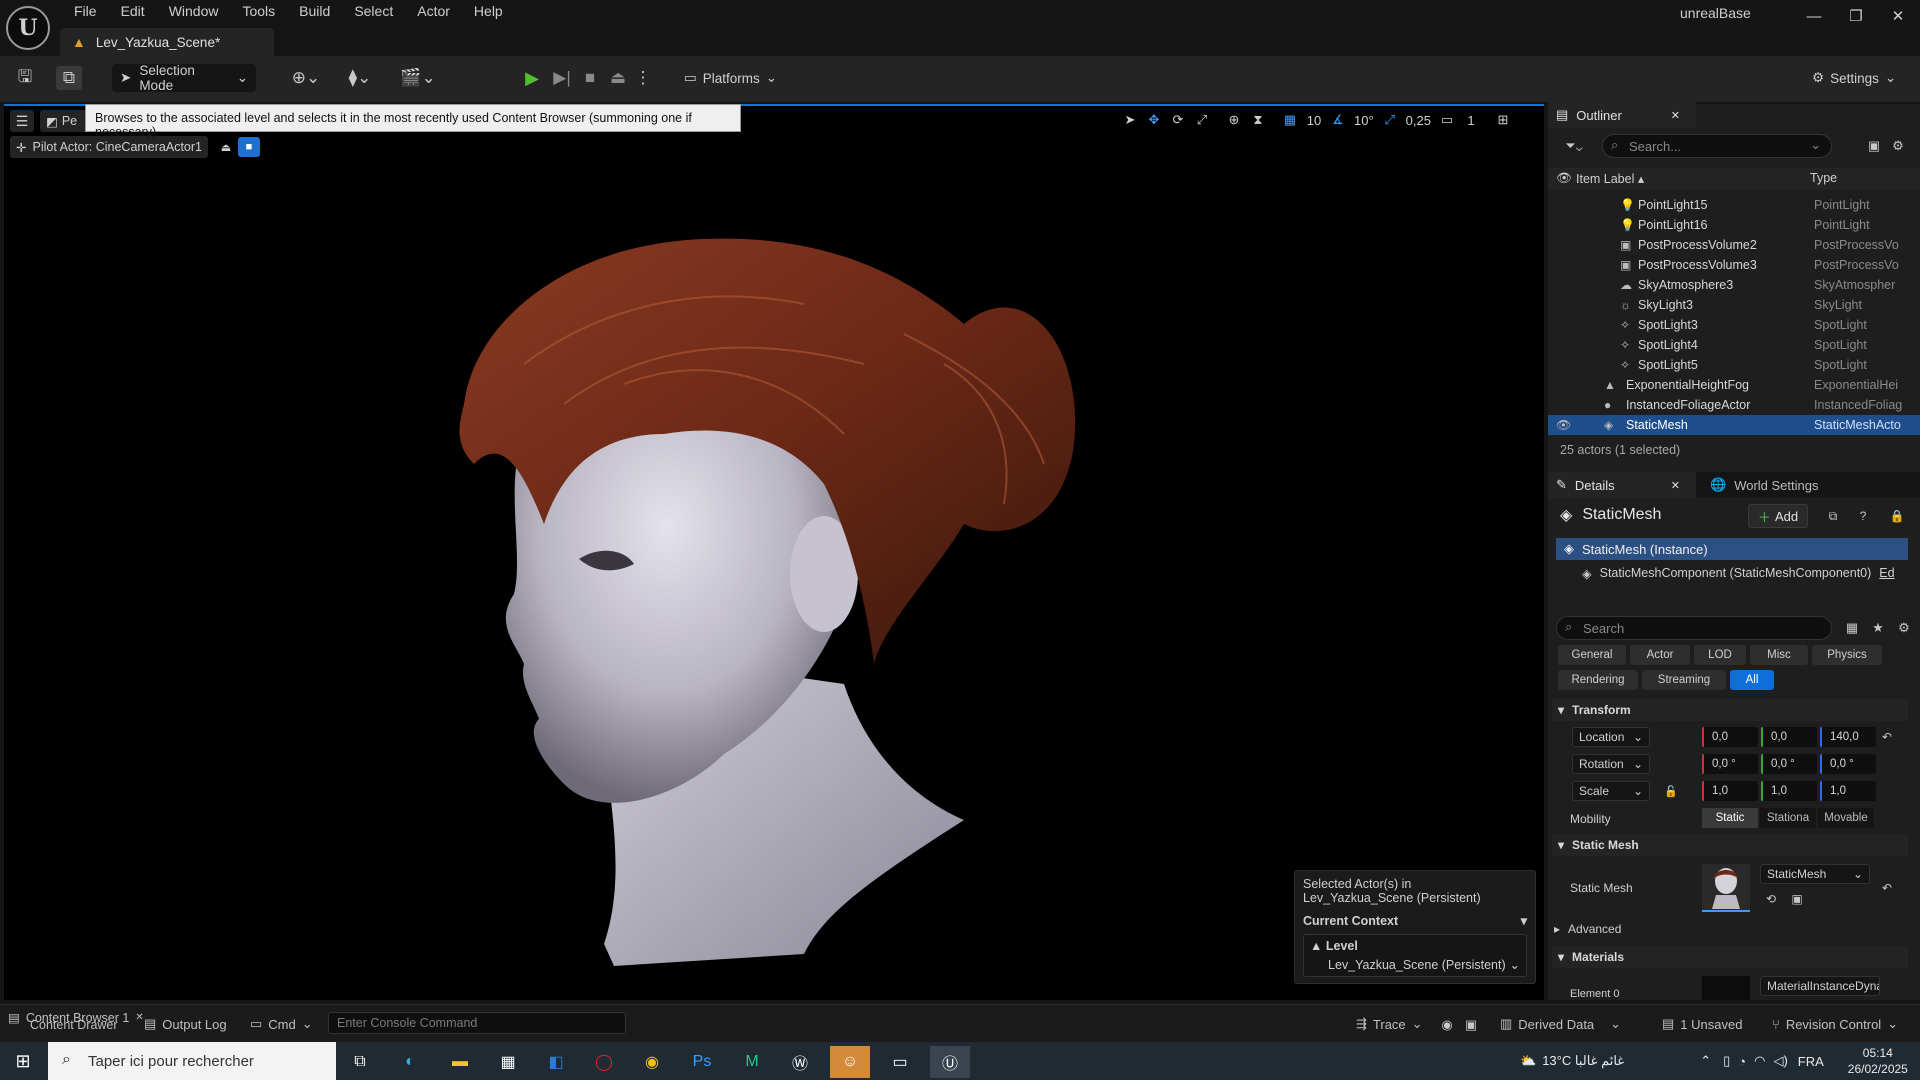 The width and height of the screenshot is (1920, 1080). Describe the element at coordinates (1617, 1061) in the screenshot. I see `weather-text: 13°C غائم غالبا` at that location.